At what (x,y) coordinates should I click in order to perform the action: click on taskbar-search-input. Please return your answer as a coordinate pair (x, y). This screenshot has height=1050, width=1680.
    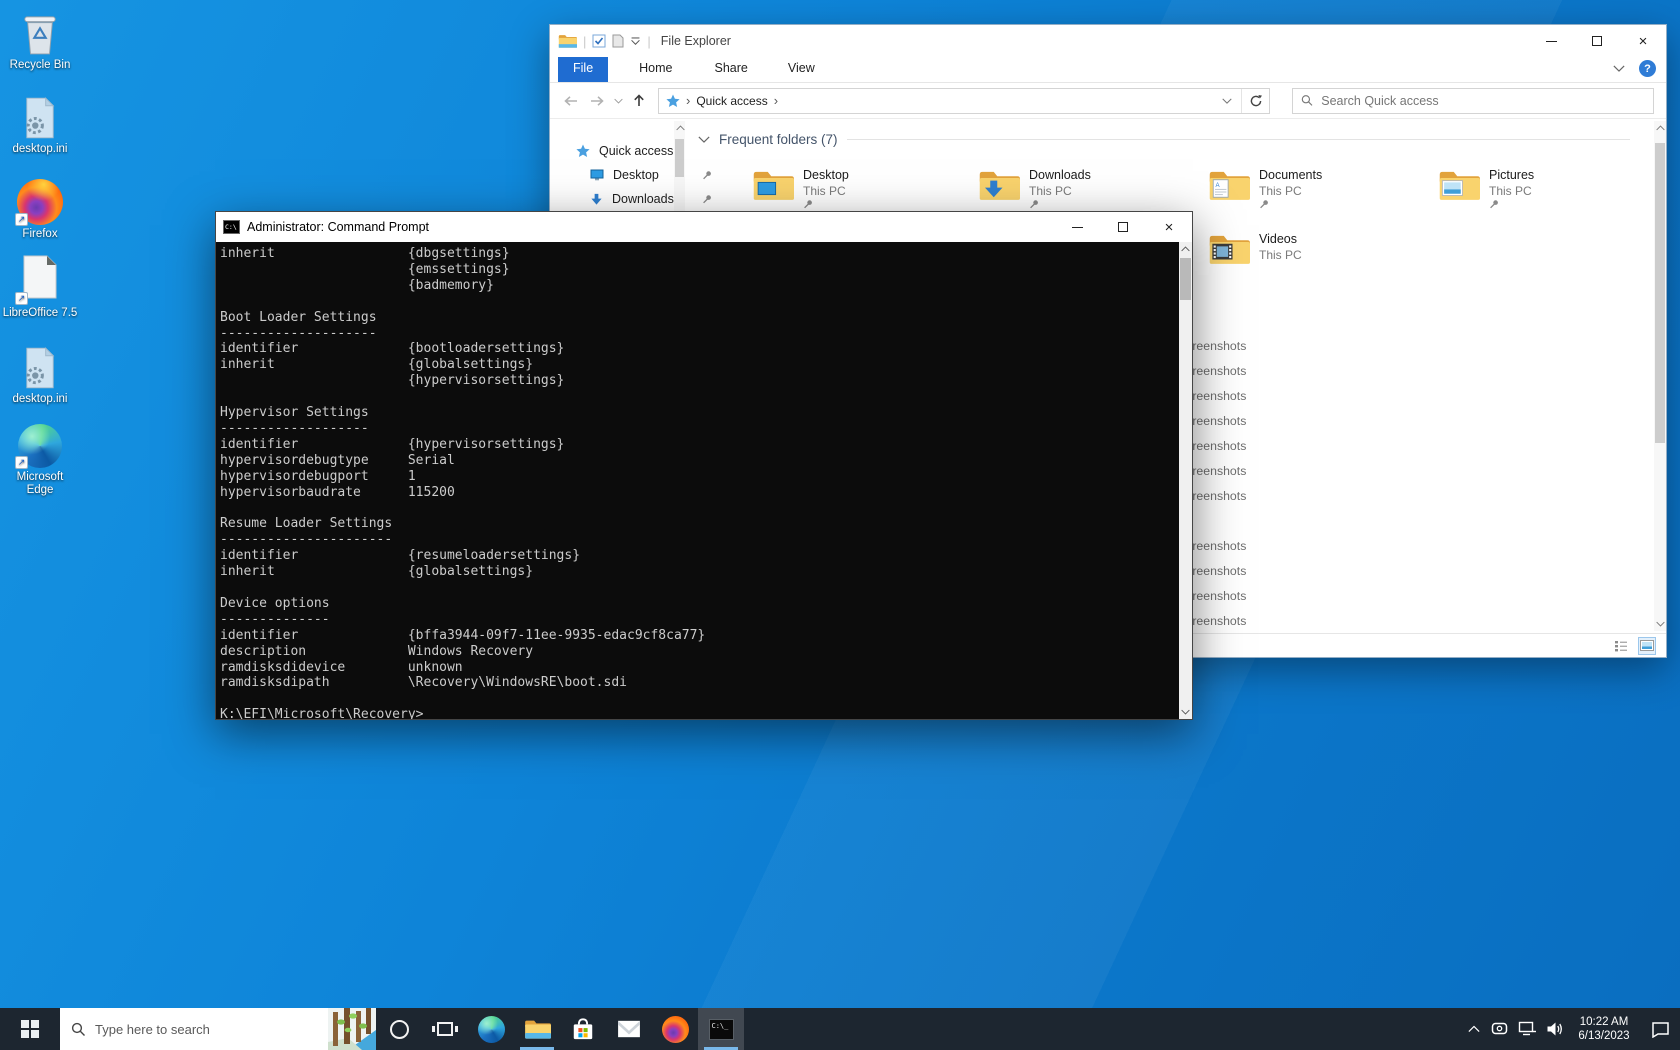
    Looking at the image, I should click on (206, 1029).